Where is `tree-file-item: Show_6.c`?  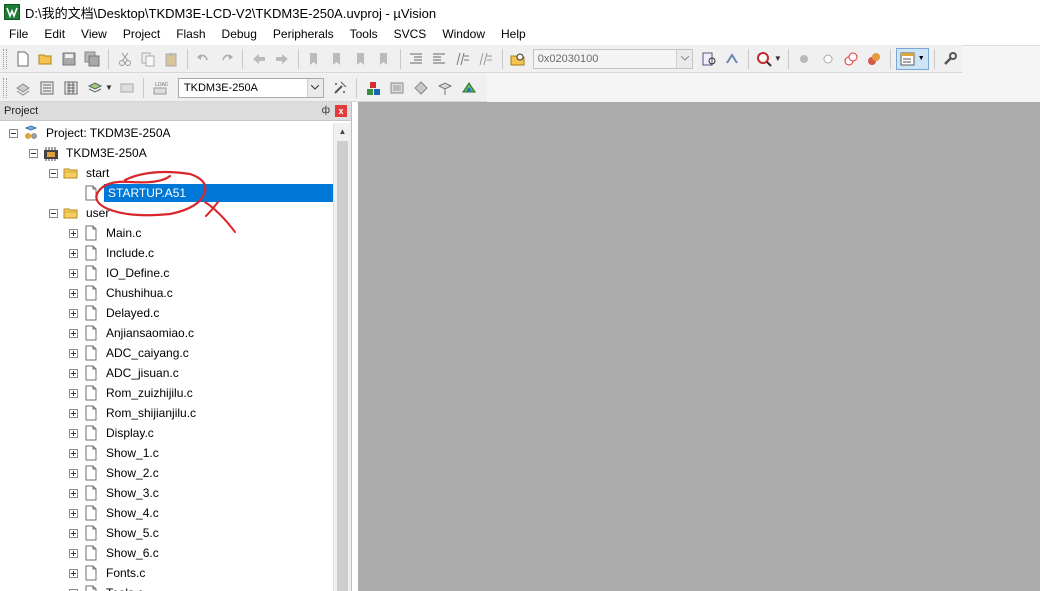
tree-file-item: Show_6.c is located at coordinates (115, 553).